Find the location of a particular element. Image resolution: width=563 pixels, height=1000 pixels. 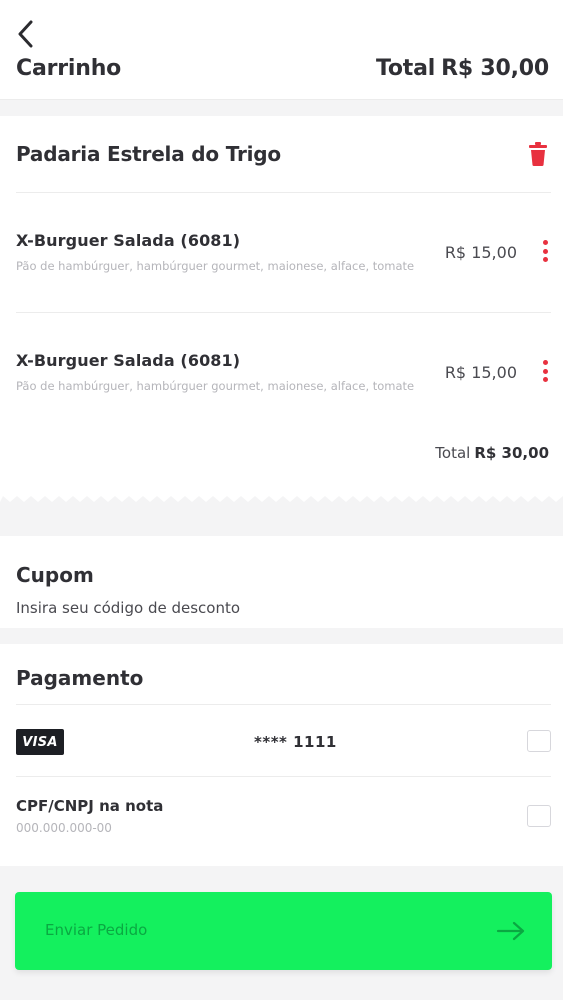

card-number: **** 1111 is located at coordinates (295, 742).